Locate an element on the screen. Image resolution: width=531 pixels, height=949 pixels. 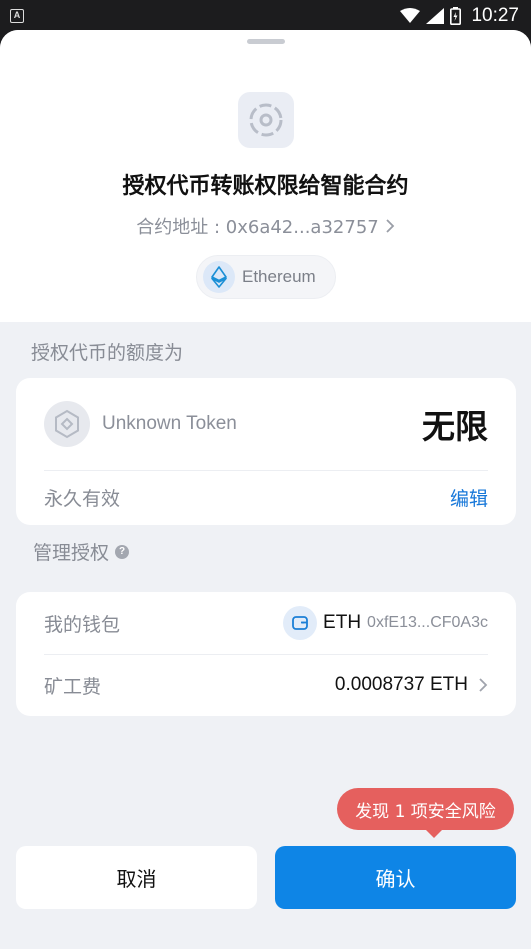
sheet-drag-handle is located at coordinates (266, 41).